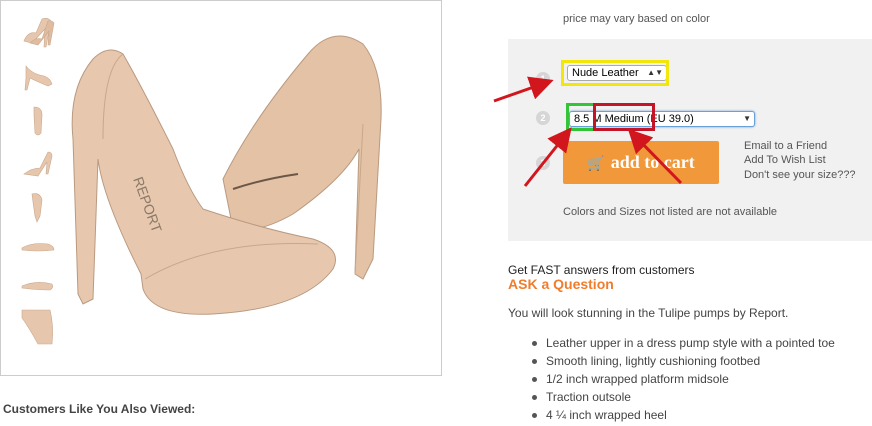 This screenshot has height=426, width=872. Describe the element at coordinates (747, 118) in the screenshot. I see `chevron-down-icon: ▼` at that location.